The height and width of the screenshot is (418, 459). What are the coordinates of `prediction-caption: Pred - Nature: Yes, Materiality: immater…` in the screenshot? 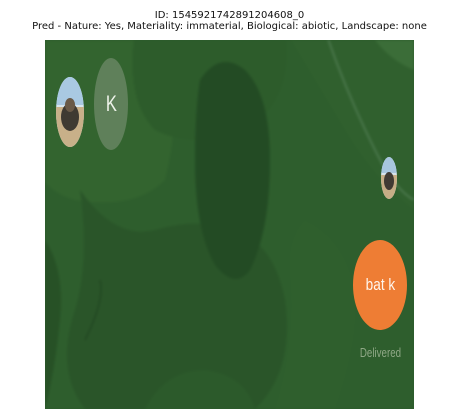 It's located at (229, 26).